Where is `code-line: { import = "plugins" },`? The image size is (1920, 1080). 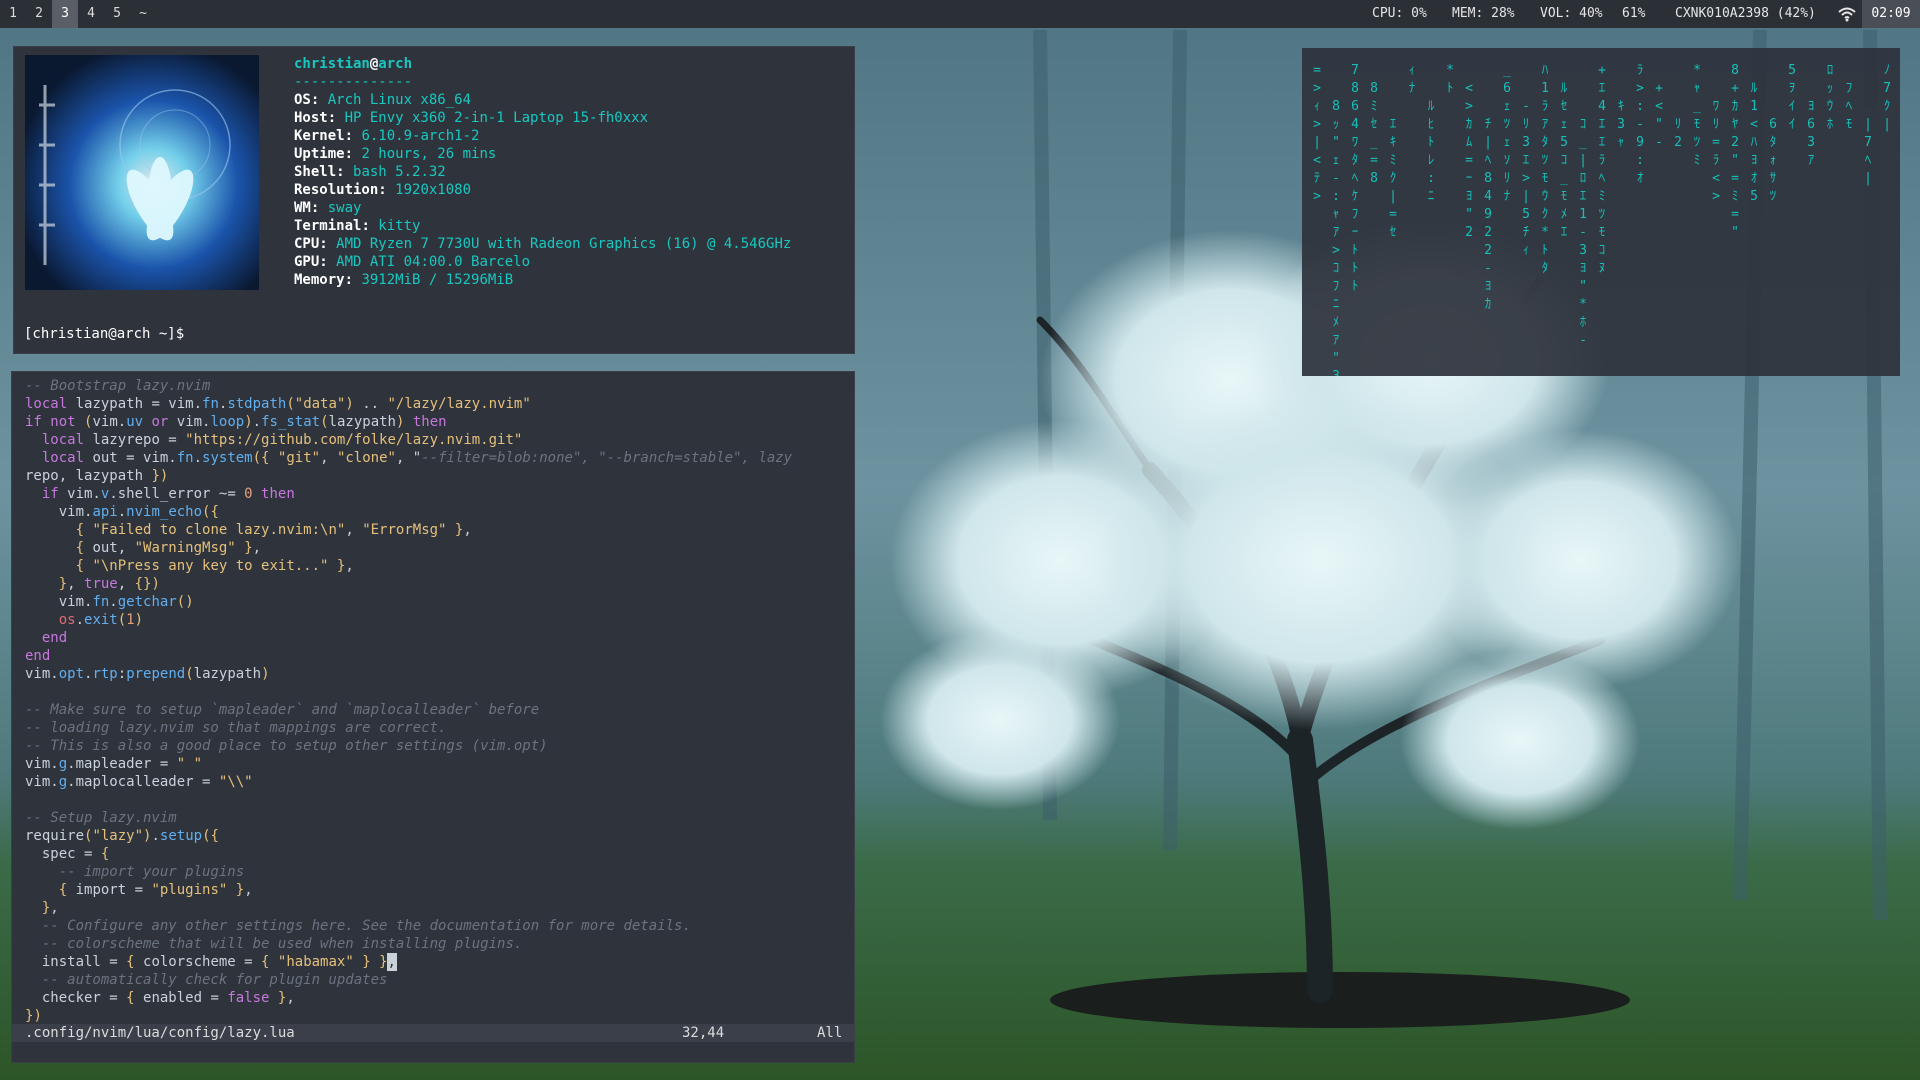 code-line: { import = "plugins" }, is located at coordinates (139, 890).